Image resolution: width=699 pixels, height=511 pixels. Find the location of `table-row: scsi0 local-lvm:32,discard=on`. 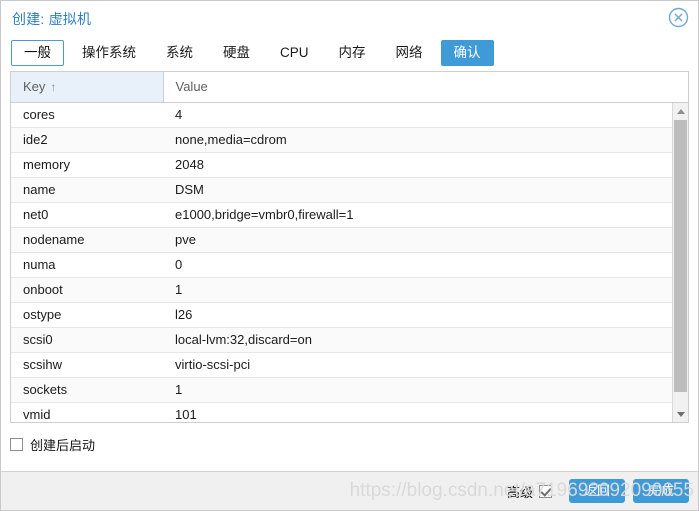

table-row: scsi0 local-lvm:32,discard=on is located at coordinates (349, 340).